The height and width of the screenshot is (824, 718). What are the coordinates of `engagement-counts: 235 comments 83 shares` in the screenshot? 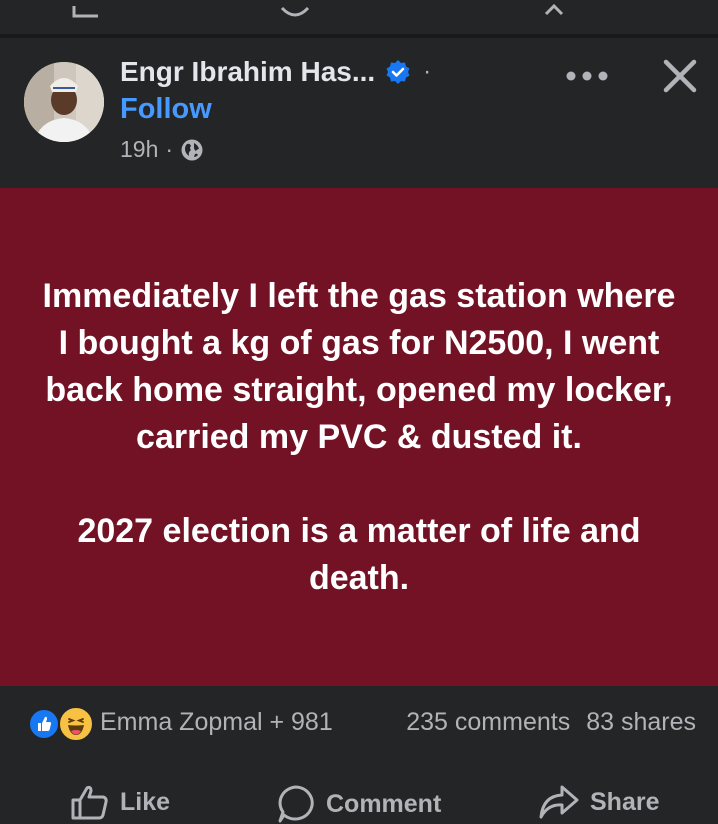 It's located at (551, 722).